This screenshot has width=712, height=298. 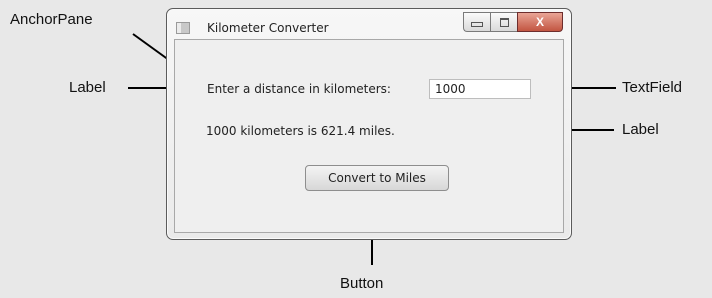 What do you see at coordinates (183, 28) in the screenshot?
I see `app-icon` at bounding box center [183, 28].